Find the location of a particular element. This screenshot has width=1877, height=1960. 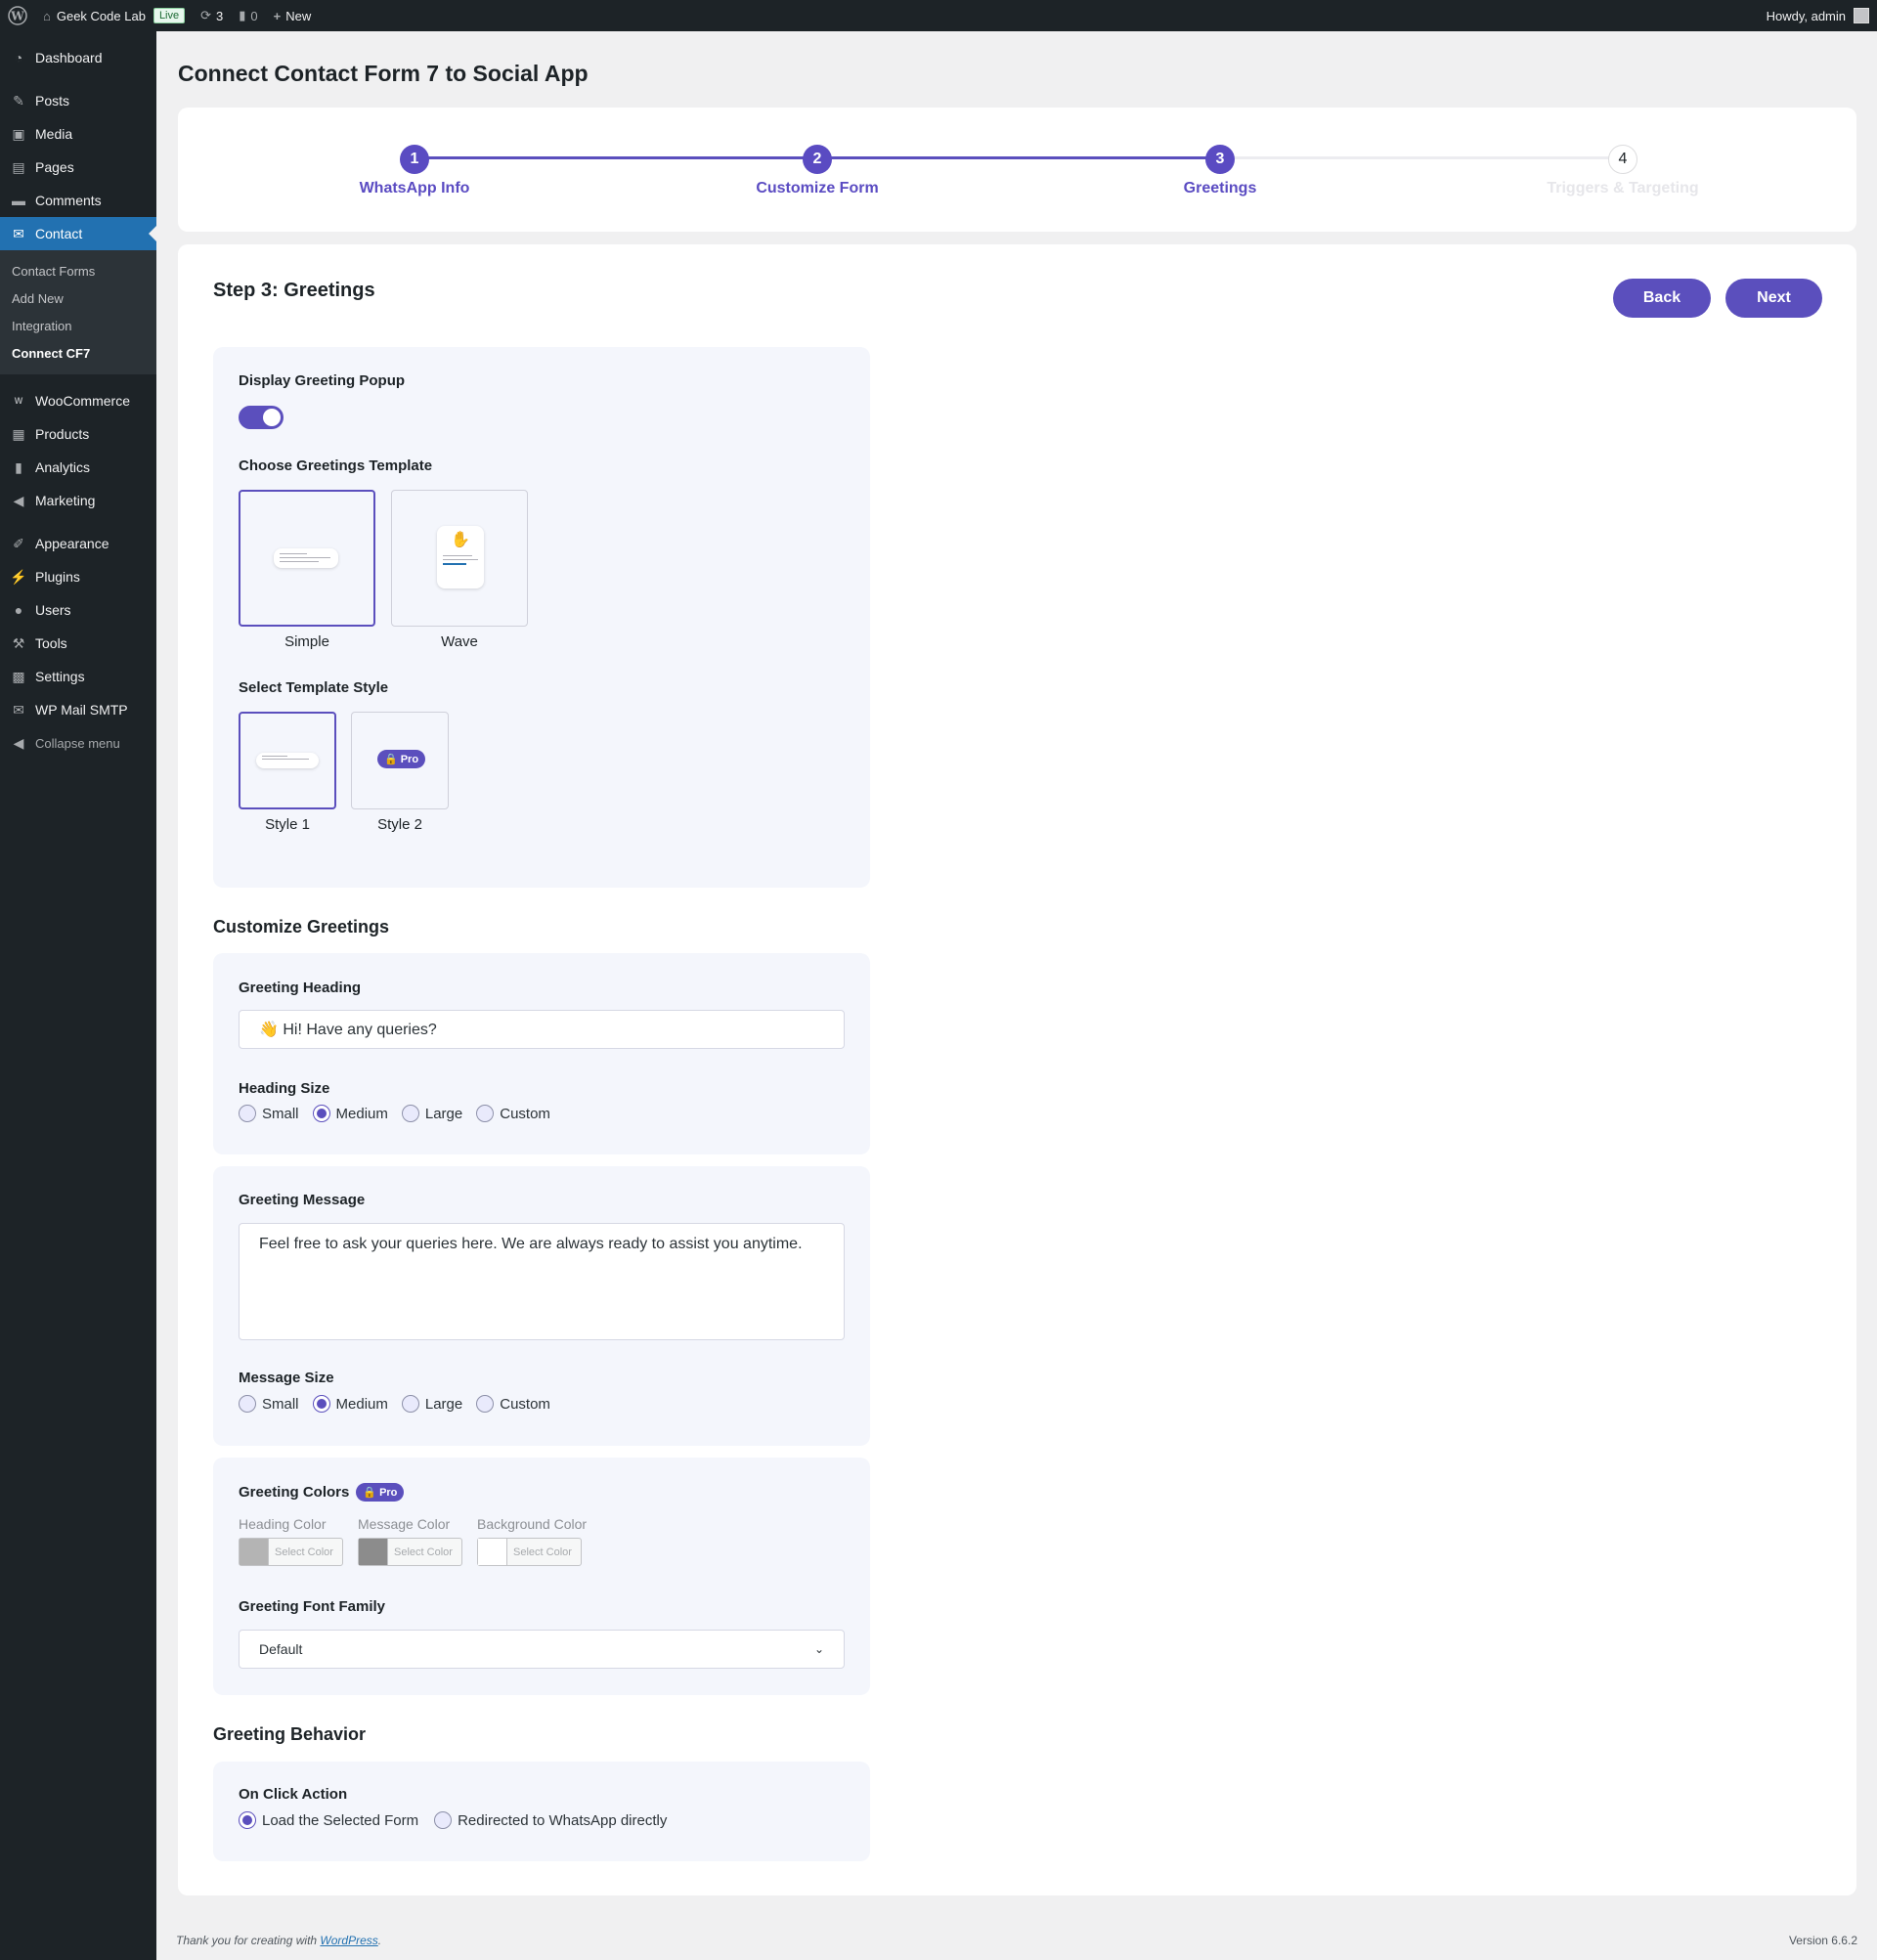

submenu-integration: Integration is located at coordinates (78, 326).